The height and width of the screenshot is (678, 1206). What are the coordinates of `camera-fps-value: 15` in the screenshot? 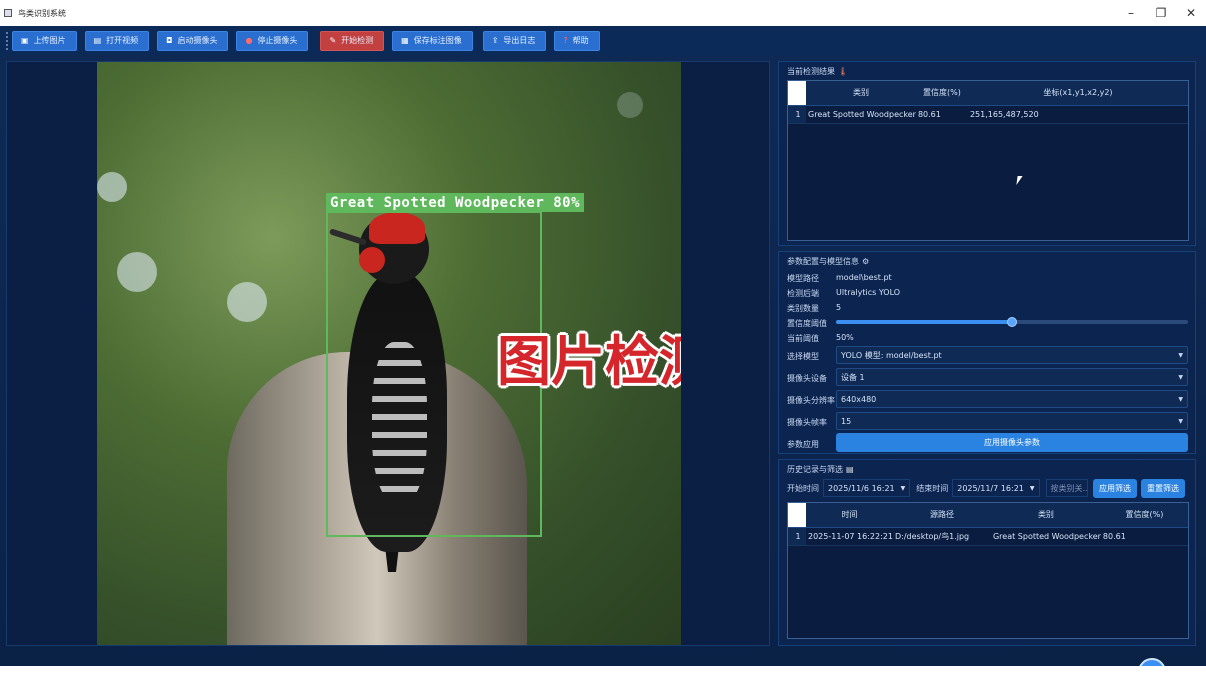 It's located at (846, 421).